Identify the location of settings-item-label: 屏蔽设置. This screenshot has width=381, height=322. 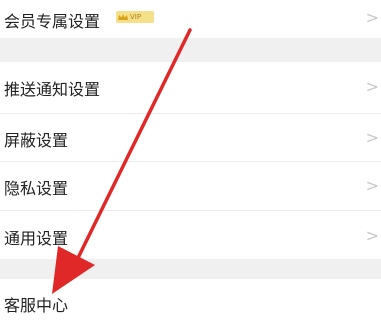
(36, 140).